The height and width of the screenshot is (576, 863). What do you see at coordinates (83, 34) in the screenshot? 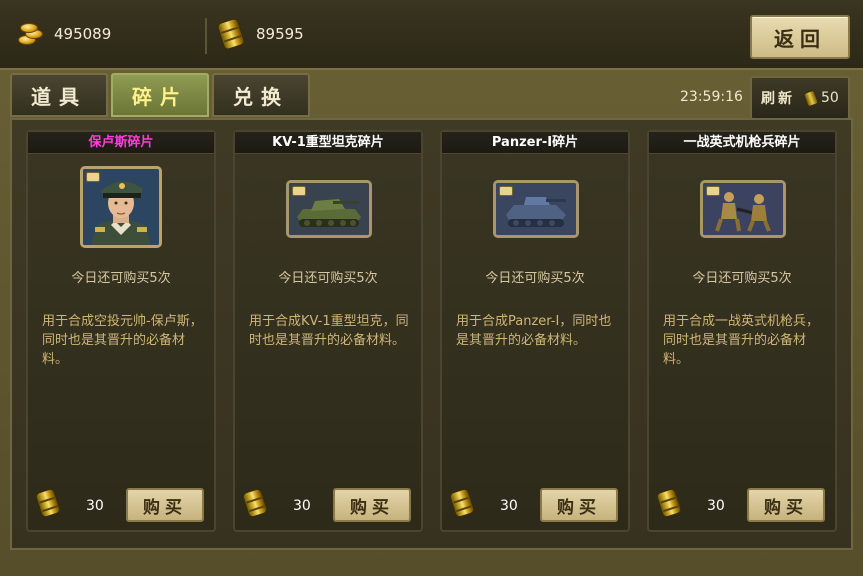
I see `gold-amount: 495089` at bounding box center [83, 34].